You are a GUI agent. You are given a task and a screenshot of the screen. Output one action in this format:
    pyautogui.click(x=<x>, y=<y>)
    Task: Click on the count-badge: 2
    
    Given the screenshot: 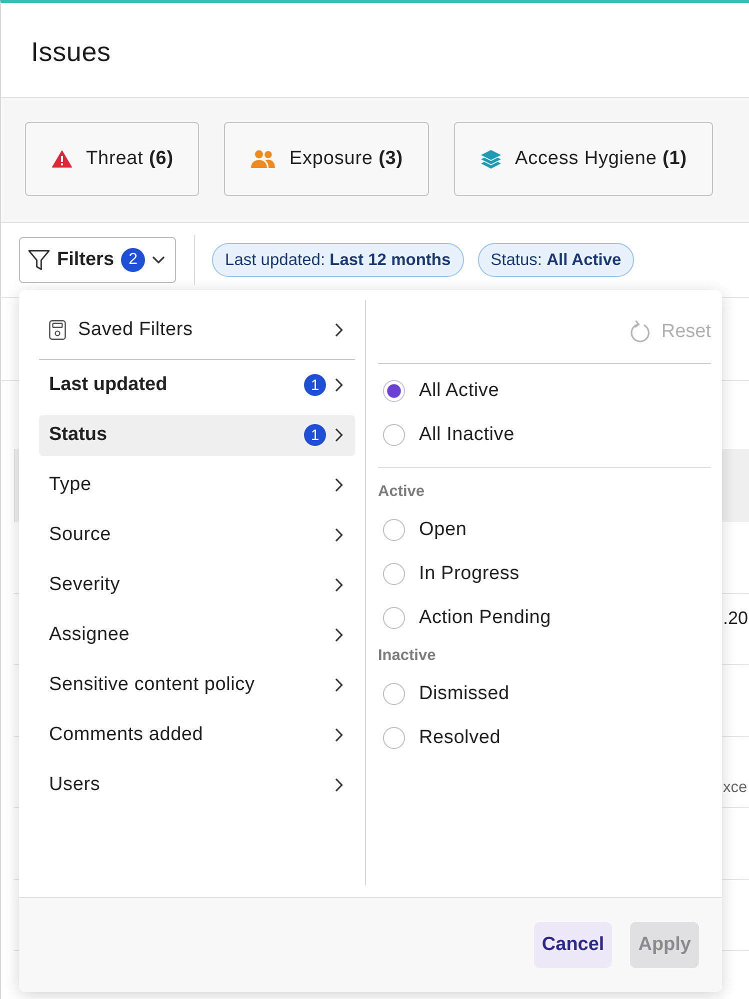 What is the action you would take?
    pyautogui.click(x=133, y=260)
    